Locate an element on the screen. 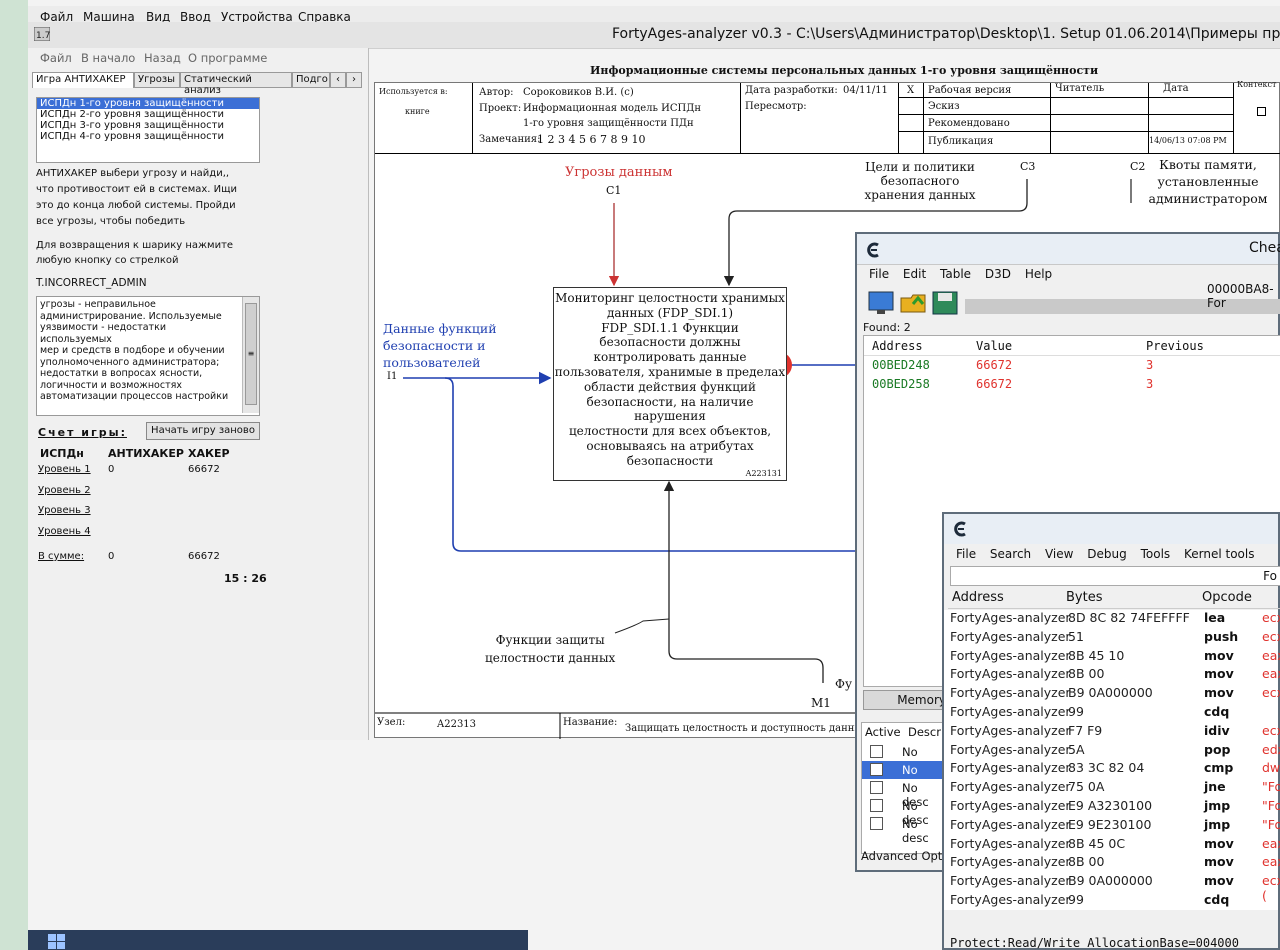 The image size is (1280, 950). table-row: 00BED248 66672 3 is located at coordinates (1072, 367).